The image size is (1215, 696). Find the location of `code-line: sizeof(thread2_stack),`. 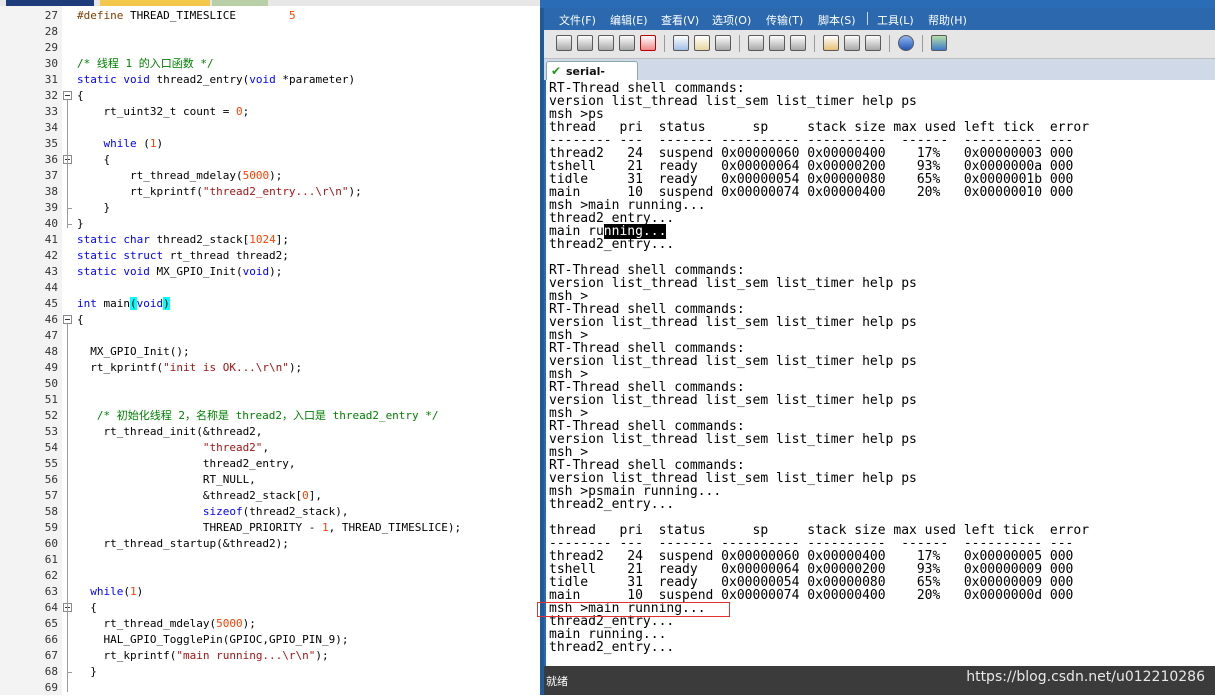

code-line: sizeof(thread2_stack), is located at coordinates (213, 512).